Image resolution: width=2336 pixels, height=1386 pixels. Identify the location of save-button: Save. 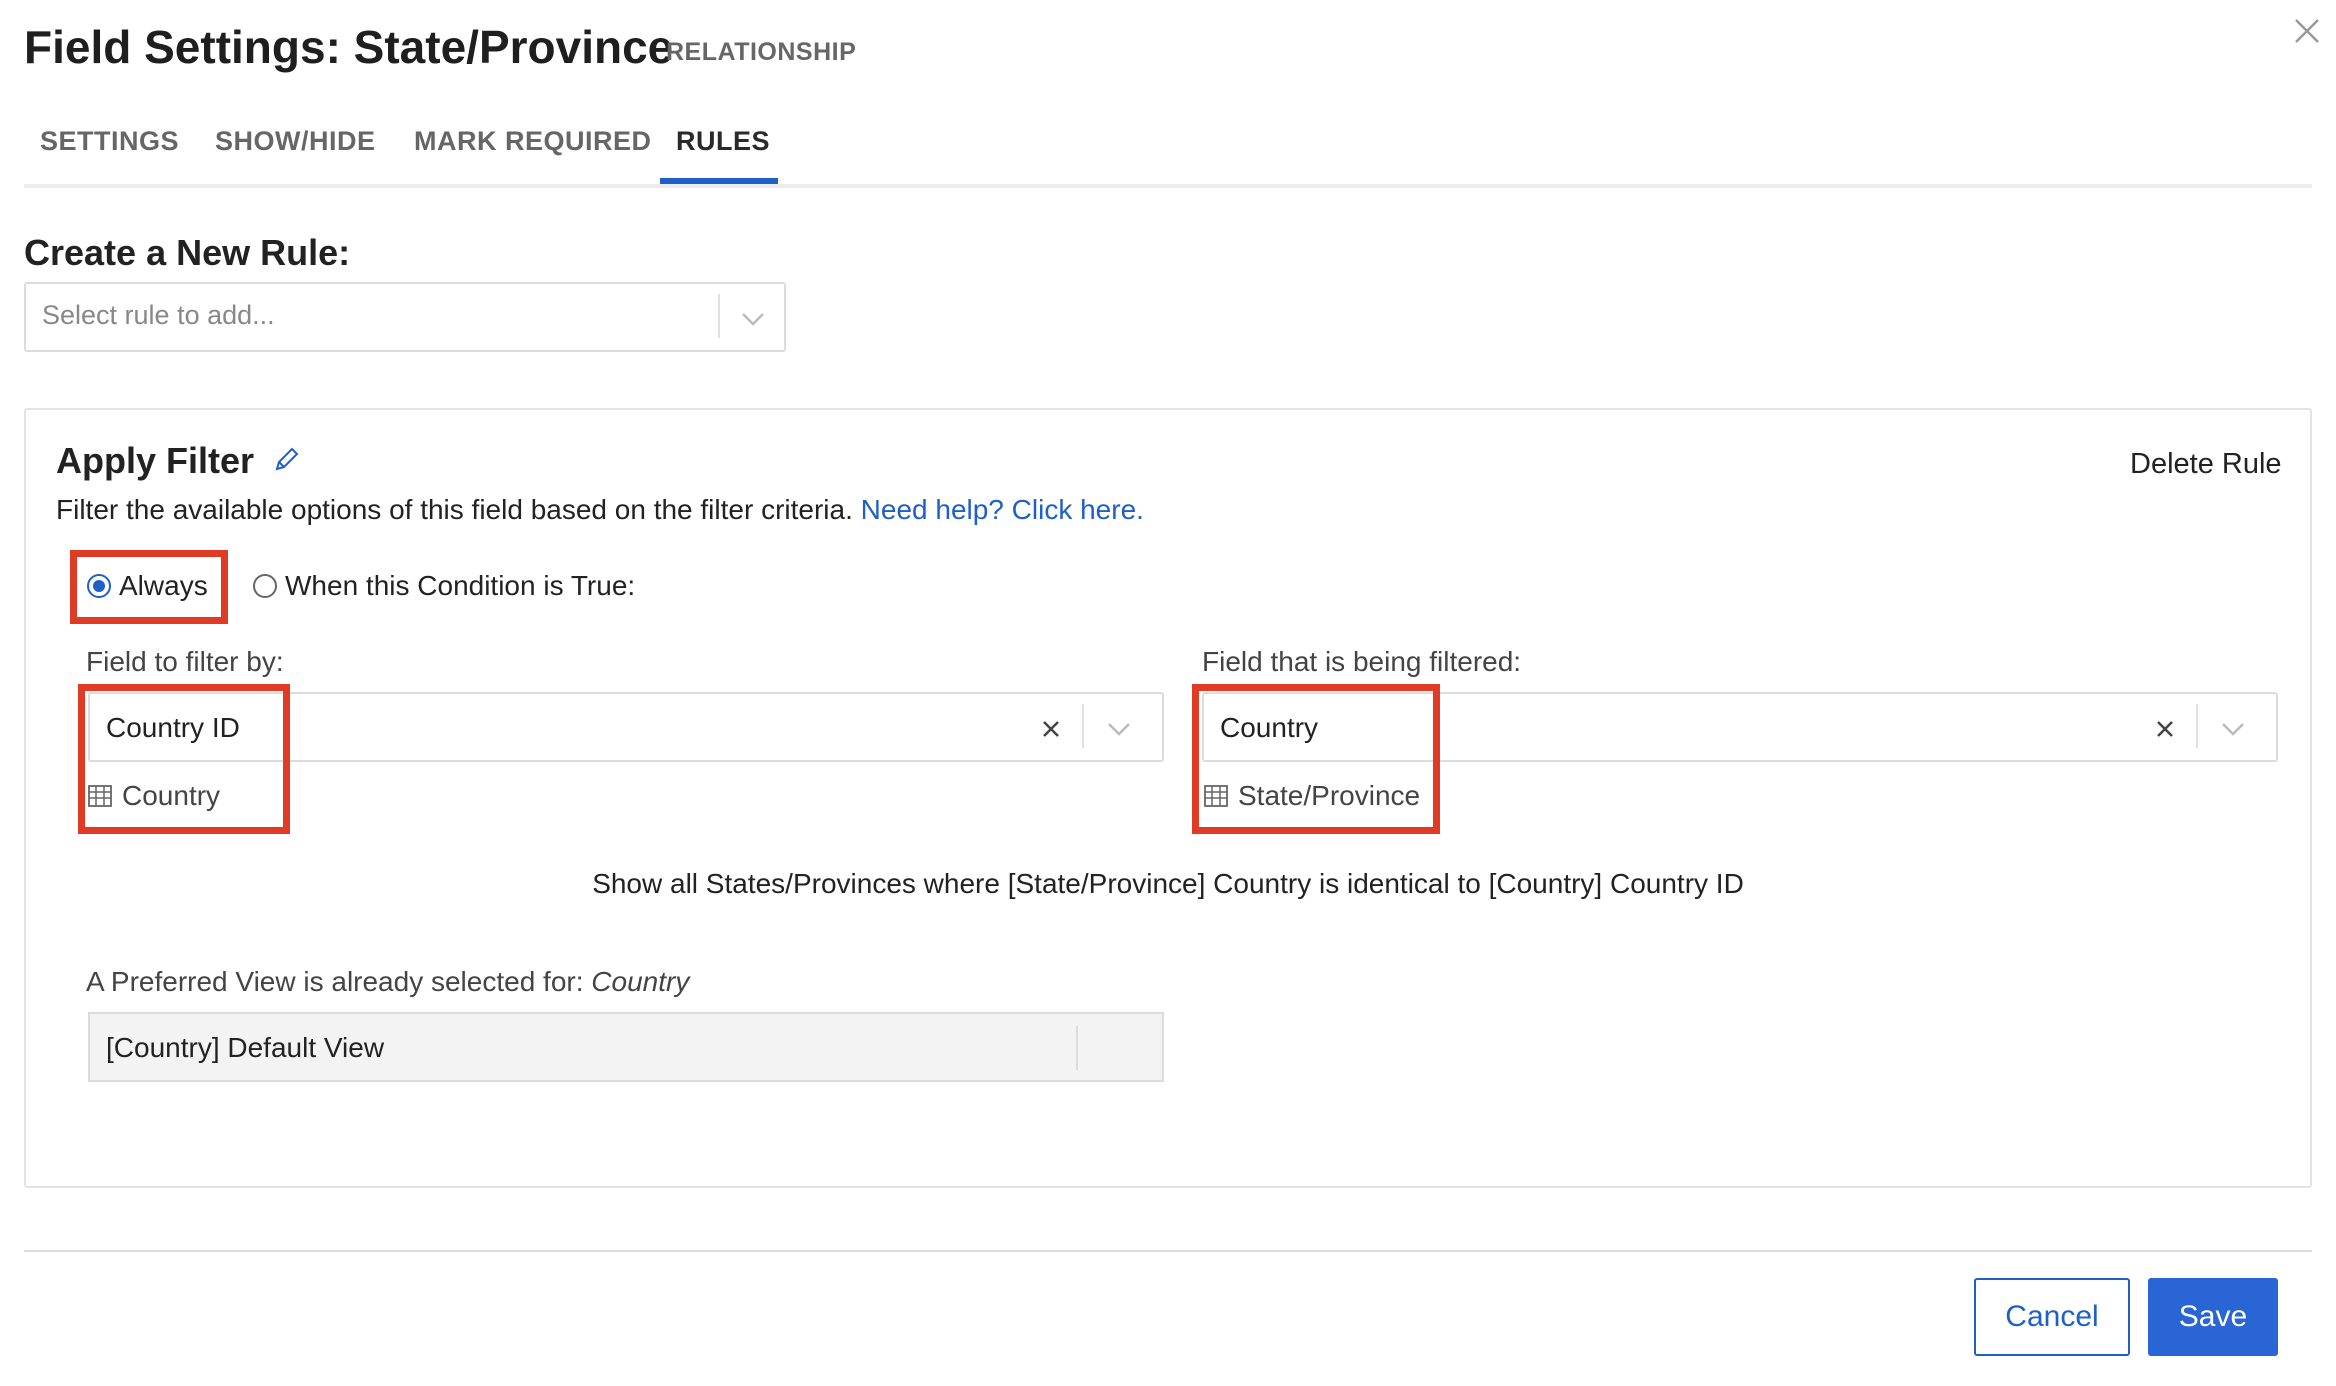
(2213, 1317).